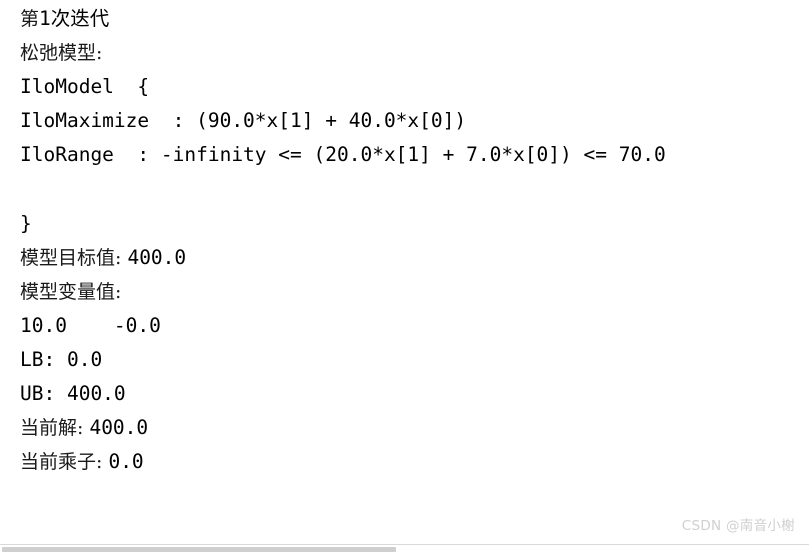 The image size is (809, 552). I want to click on console-line-value: 1次迭代, so click(74, 18).